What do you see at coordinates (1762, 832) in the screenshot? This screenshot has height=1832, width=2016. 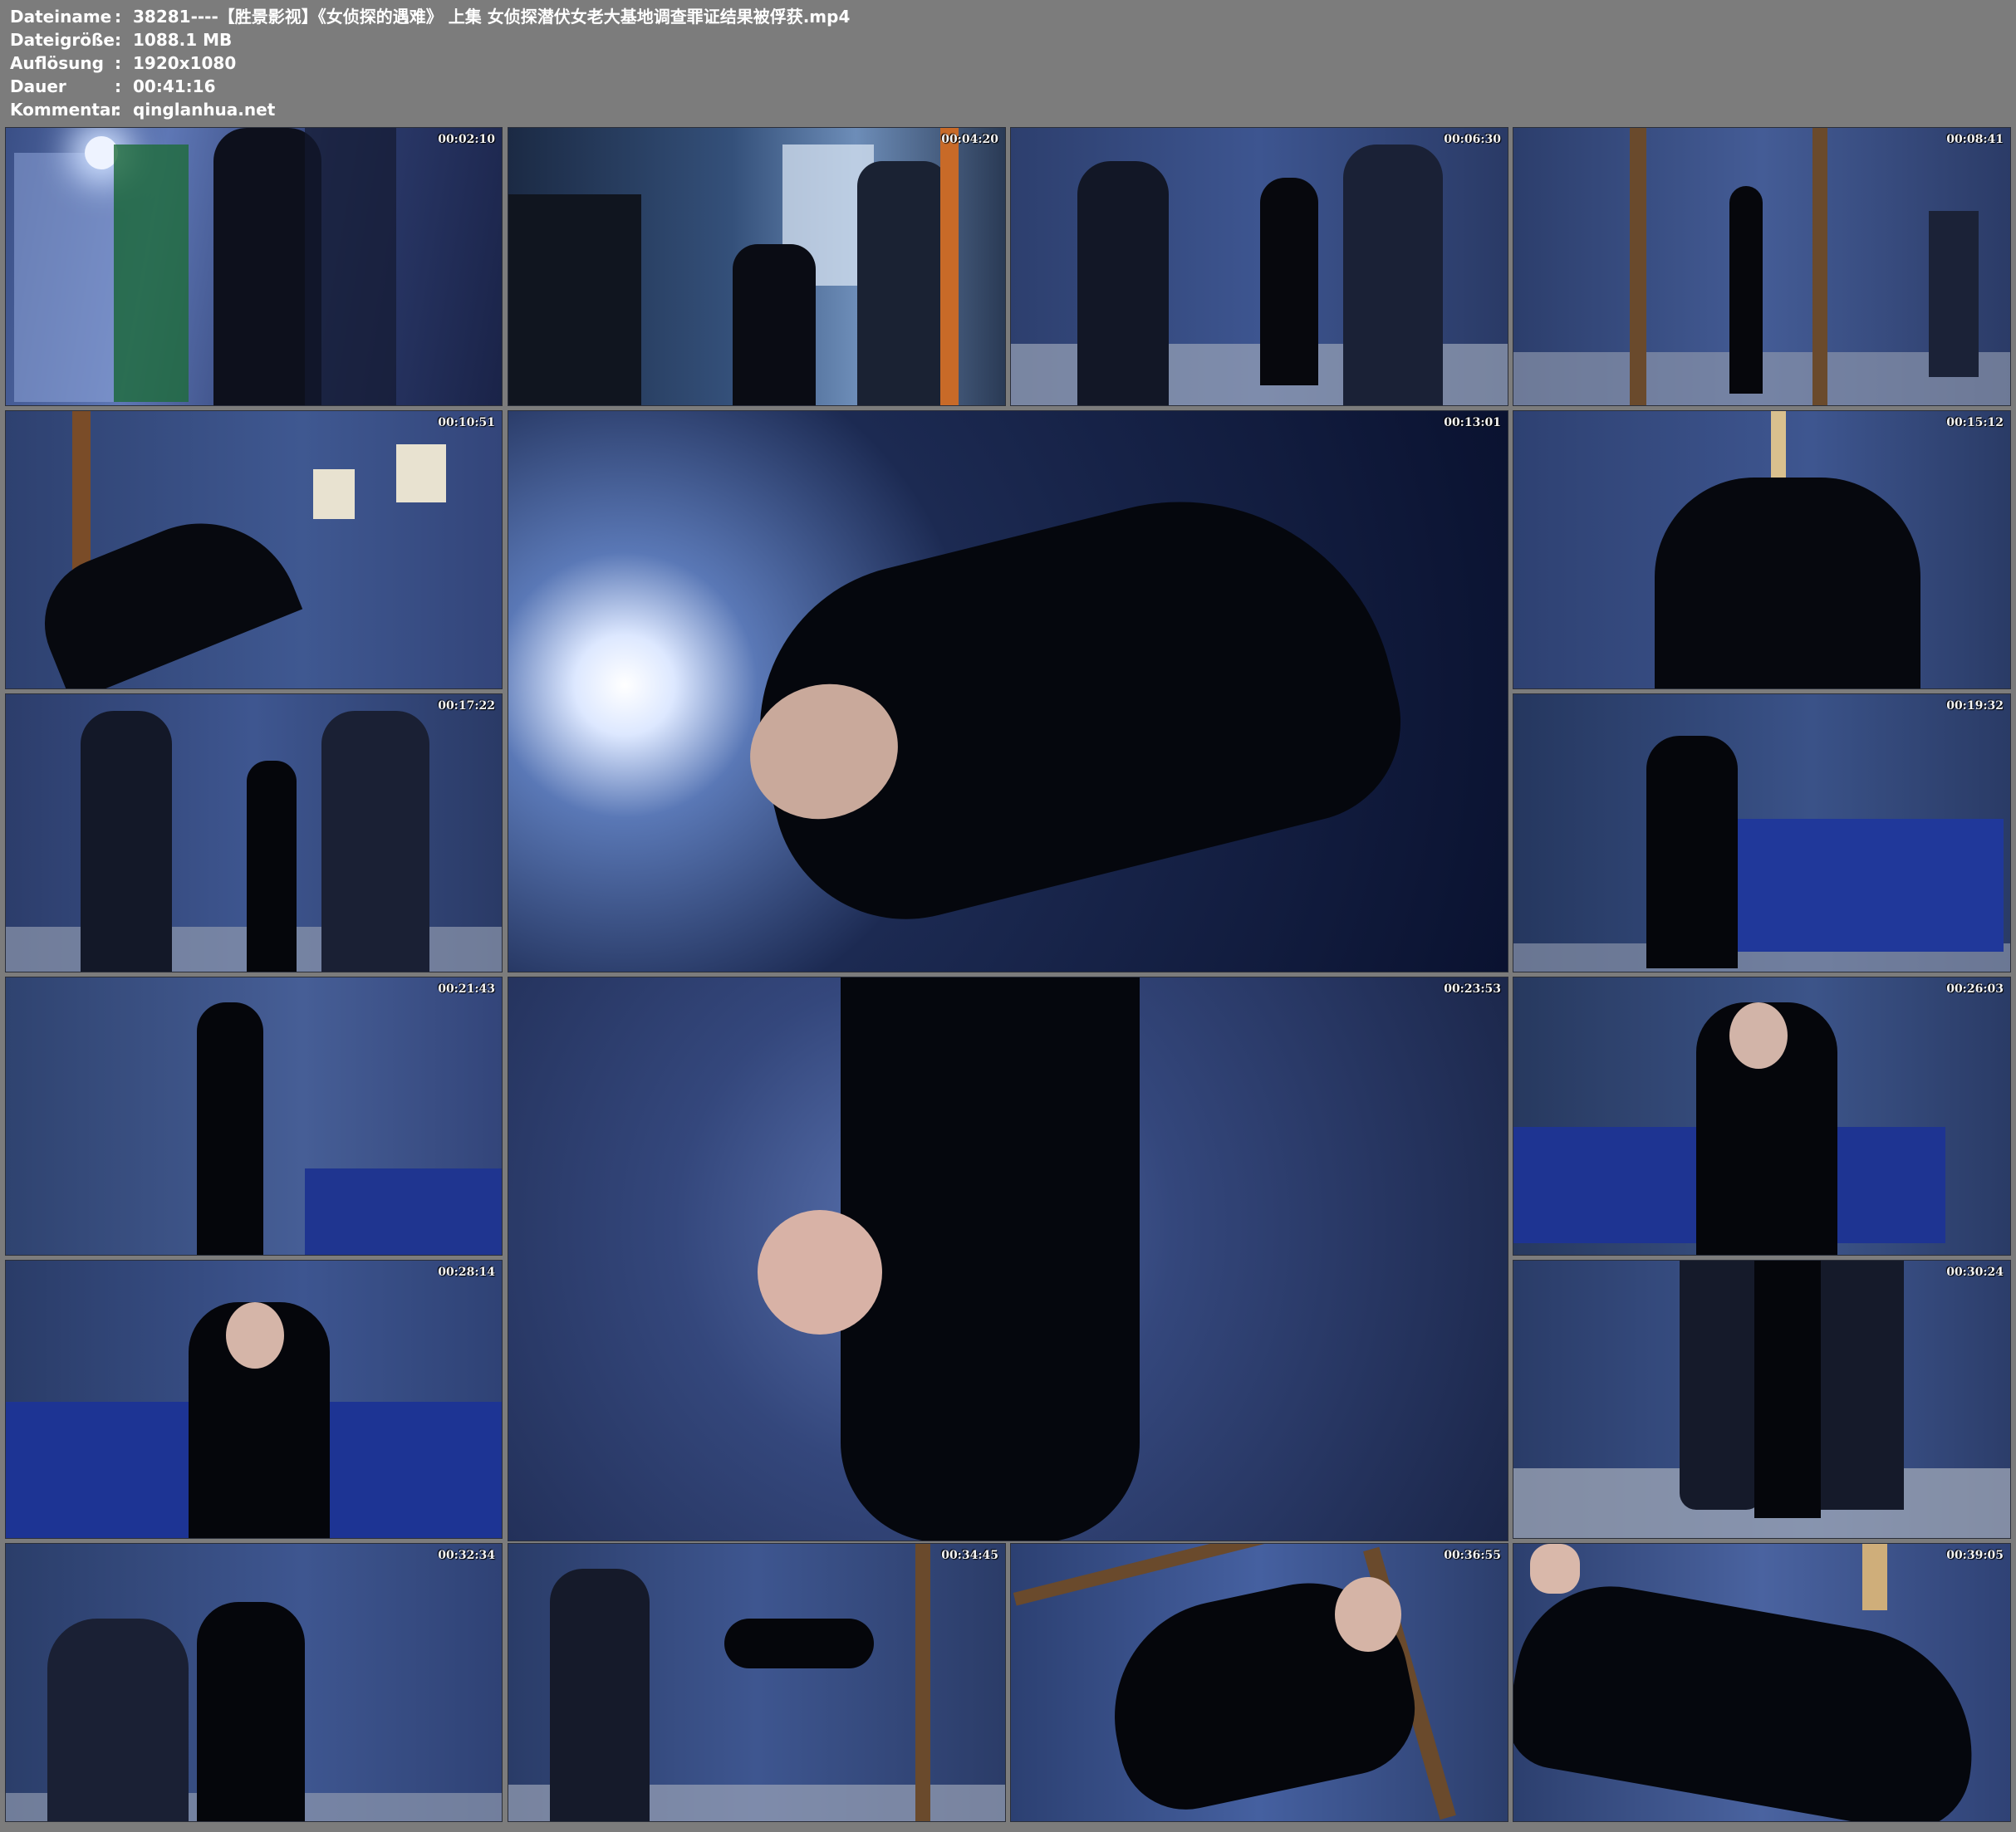 I see `video-thumbnail: 00:19:32` at bounding box center [1762, 832].